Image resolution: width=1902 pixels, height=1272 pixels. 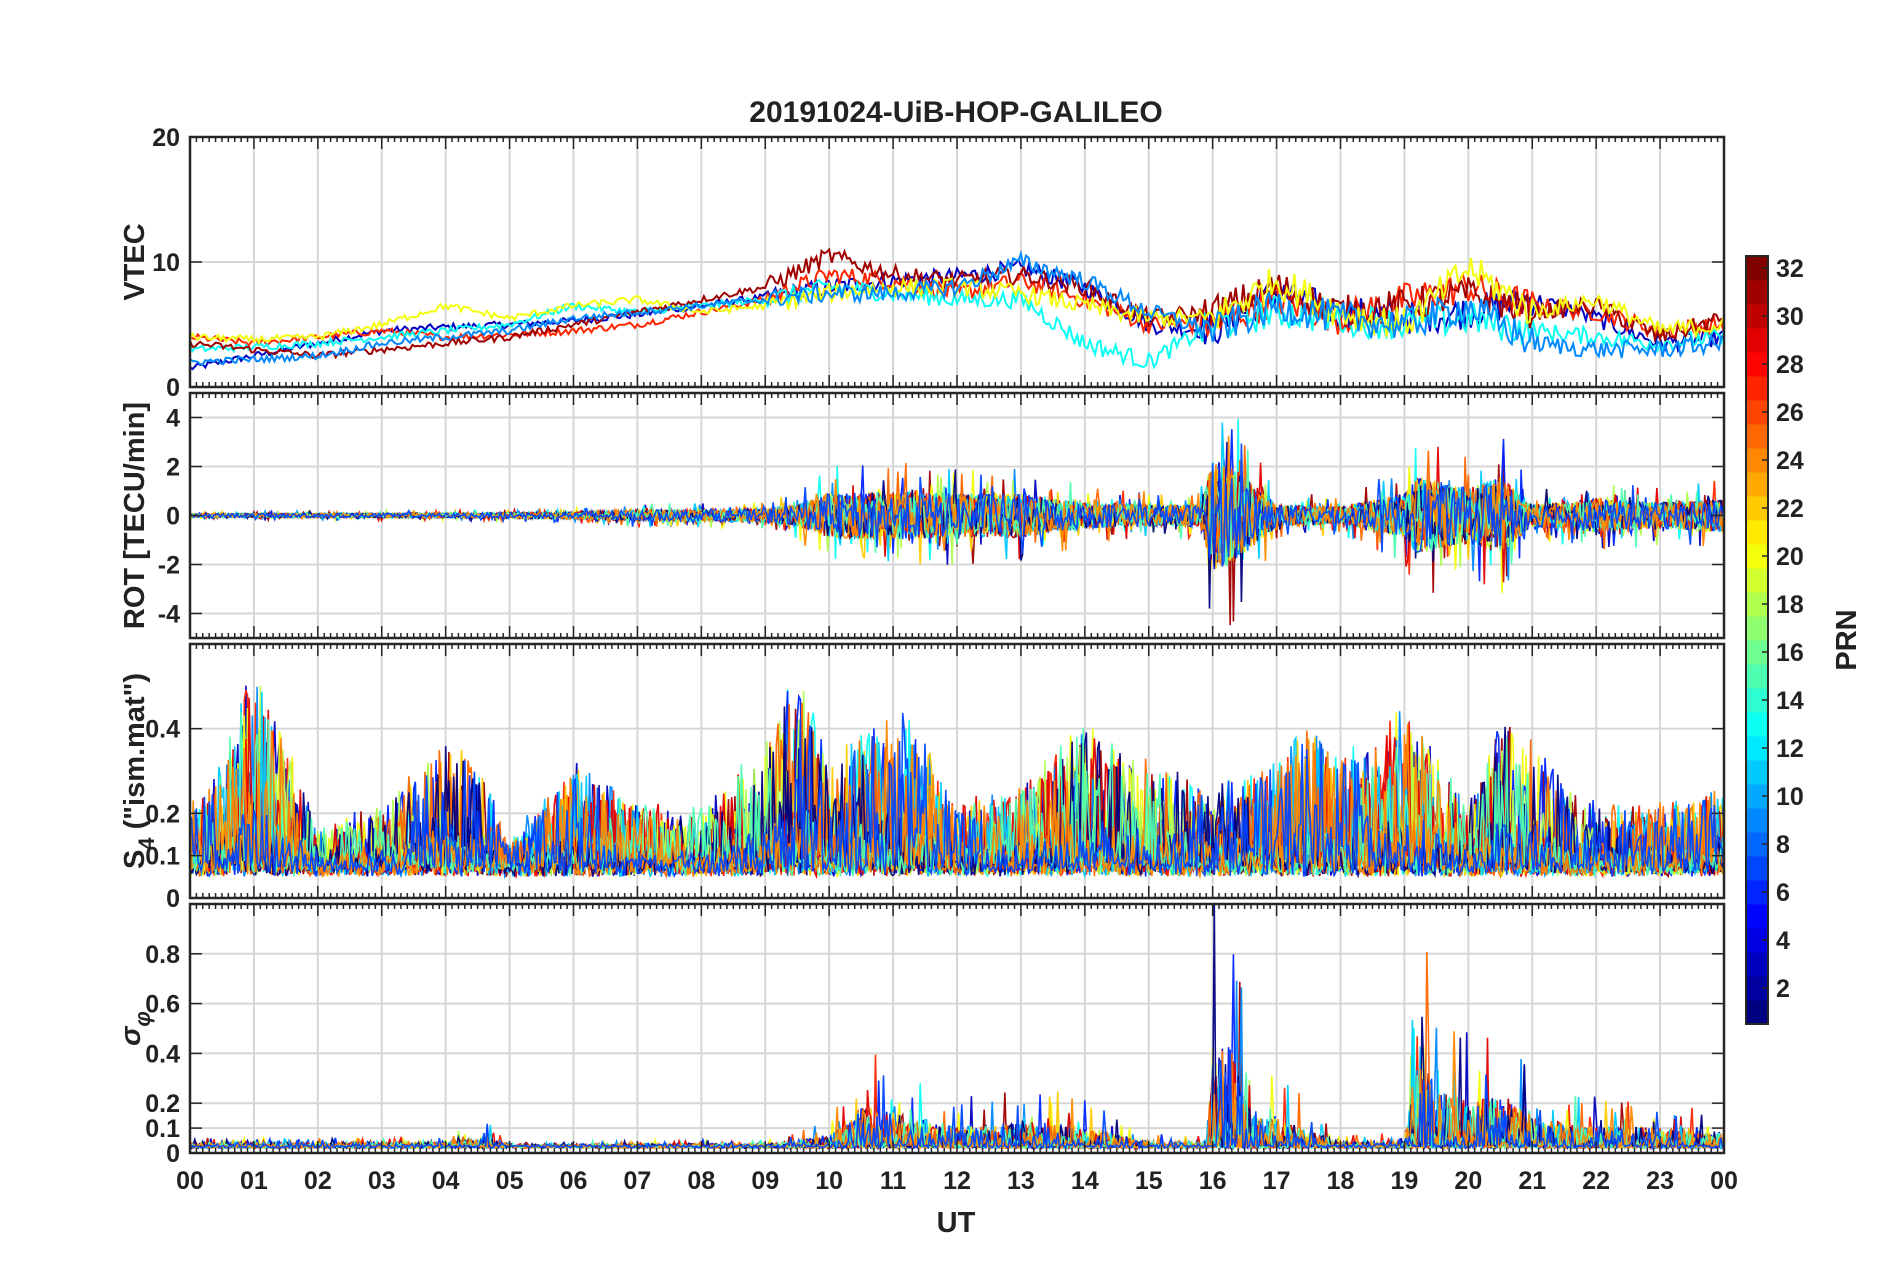 What do you see at coordinates (1213, 1181) in the screenshot?
I see `x-tick-label: 16` at bounding box center [1213, 1181].